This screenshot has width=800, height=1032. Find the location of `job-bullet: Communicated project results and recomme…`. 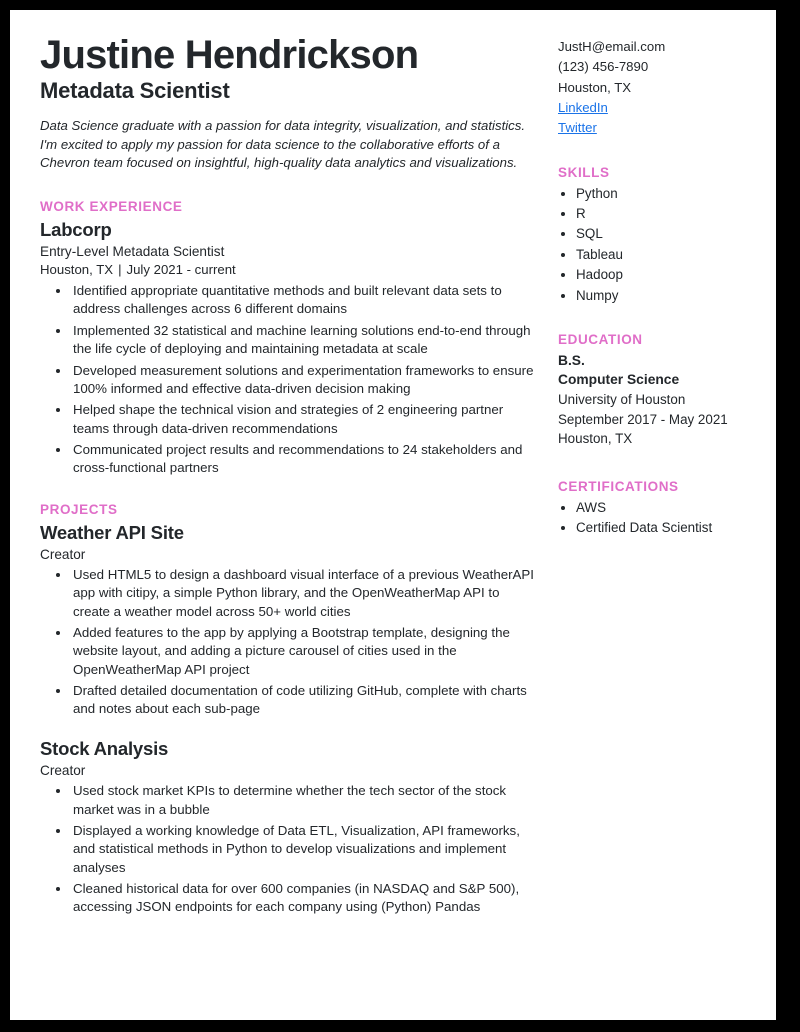

job-bullet: Communicated project results and recomme… is located at coordinates (304, 459).